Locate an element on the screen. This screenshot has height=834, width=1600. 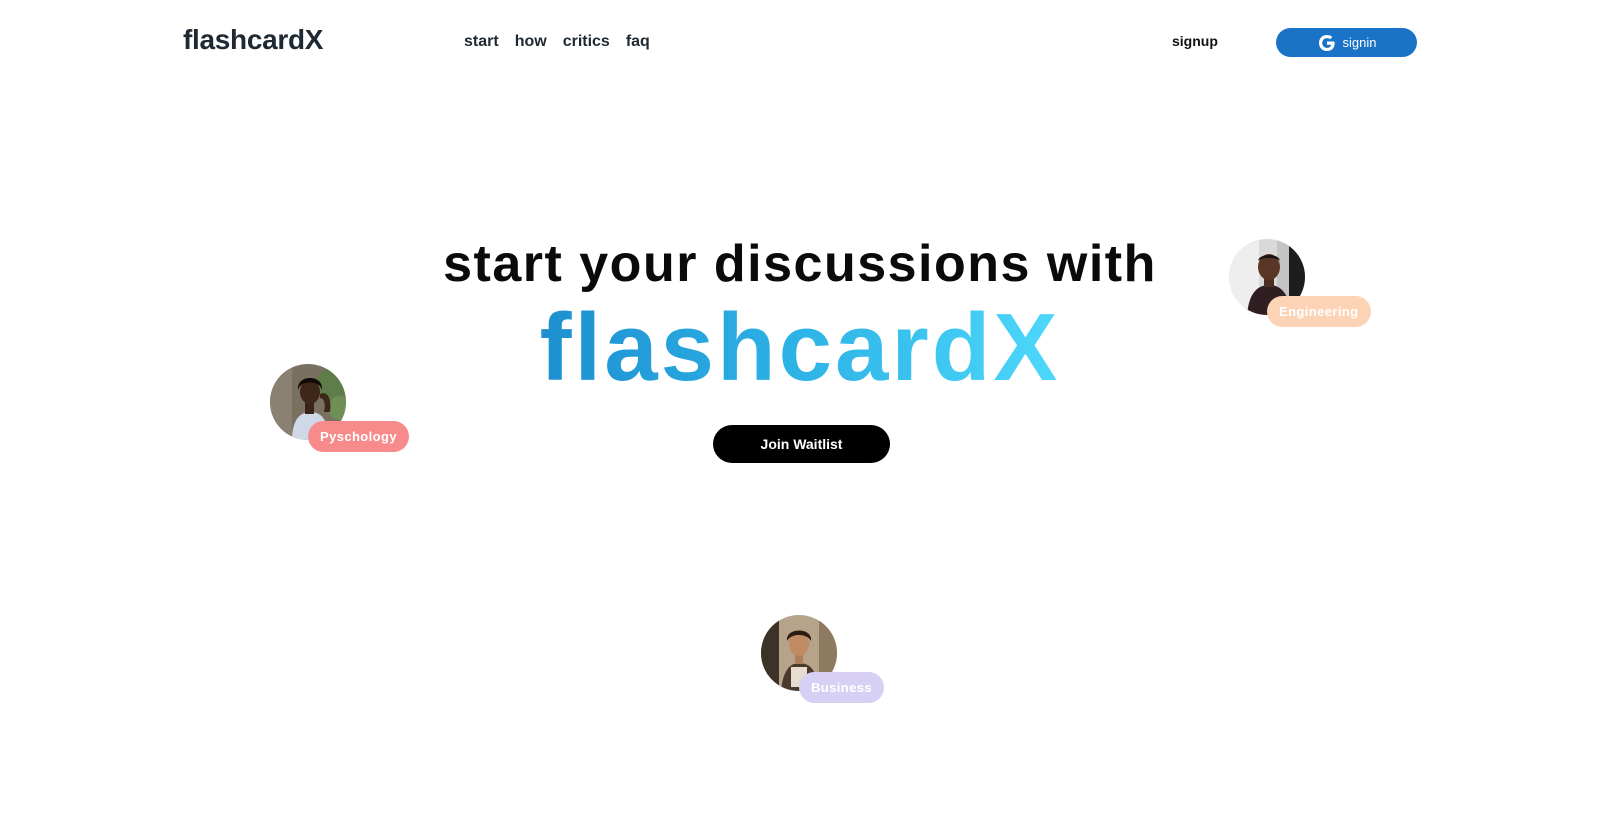
join-waitlist-button: Join Waitlist is located at coordinates (801, 444).